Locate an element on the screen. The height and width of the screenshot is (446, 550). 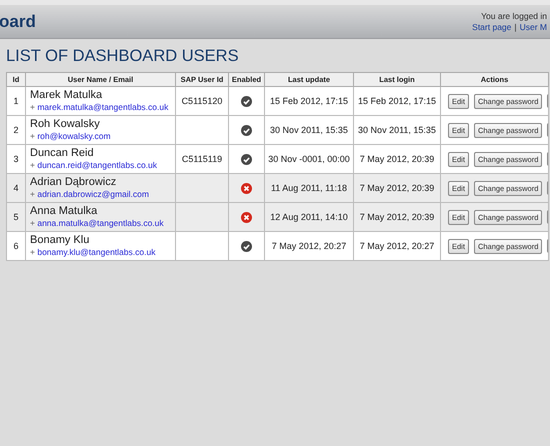
table-cell: 6 is located at coordinates (16, 246).